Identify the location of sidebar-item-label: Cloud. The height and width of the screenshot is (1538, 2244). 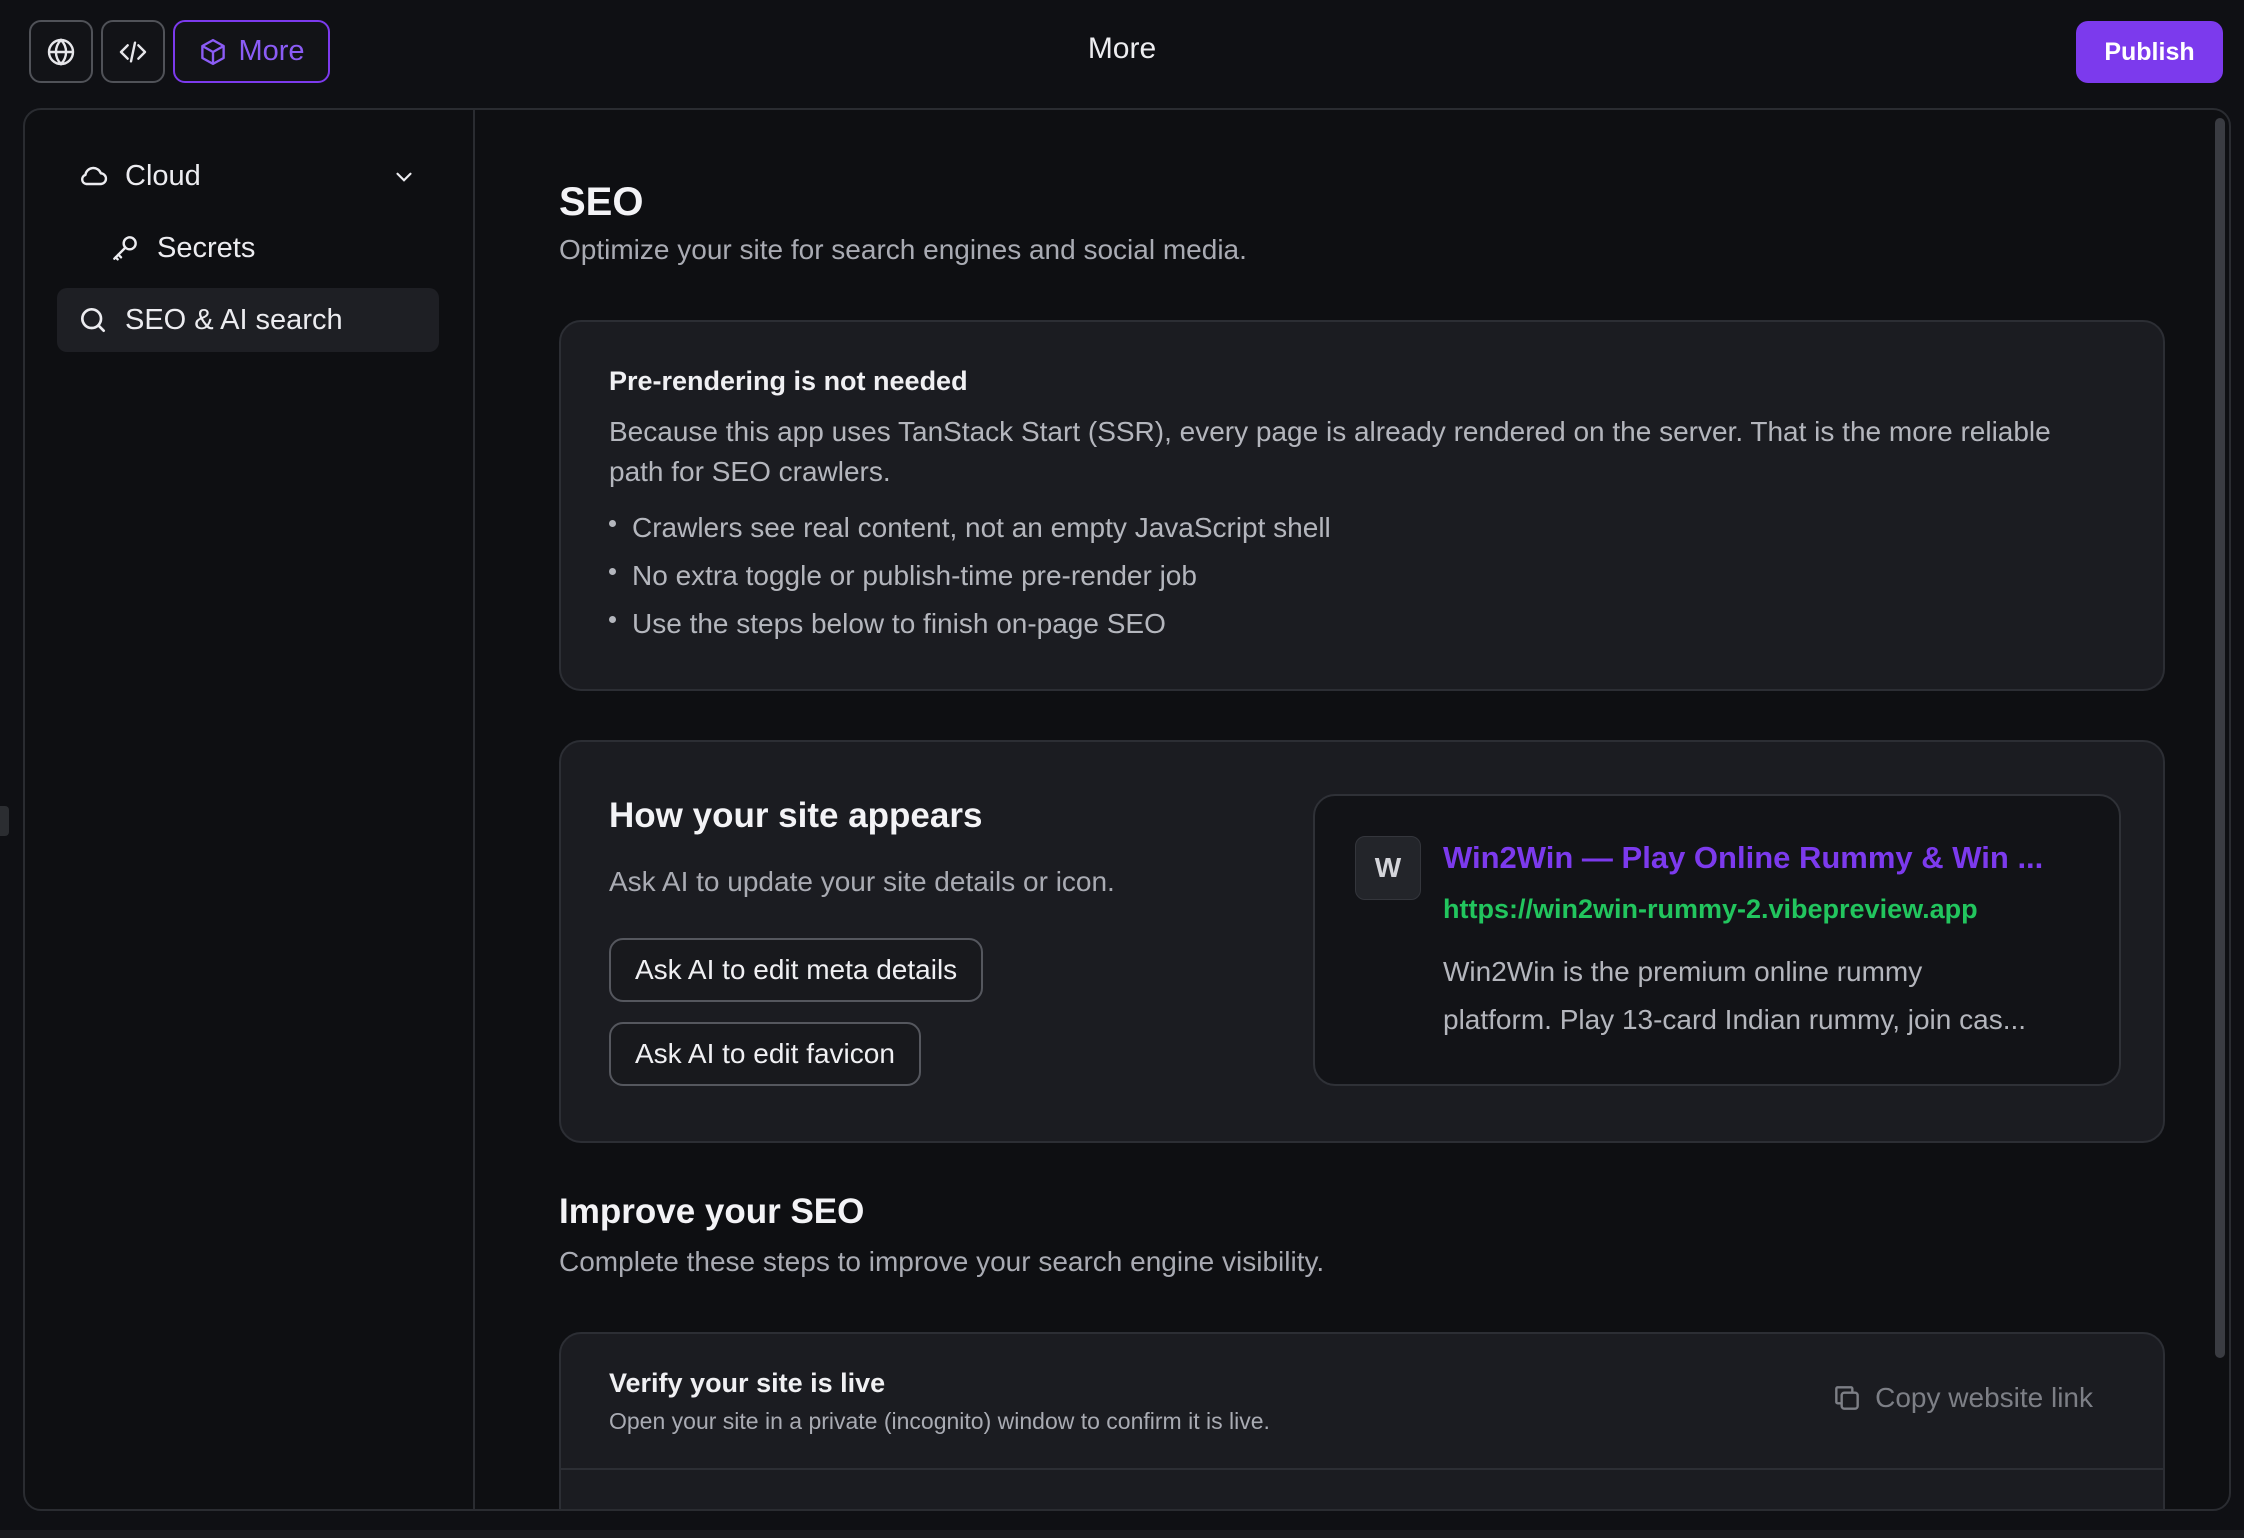
(163, 175).